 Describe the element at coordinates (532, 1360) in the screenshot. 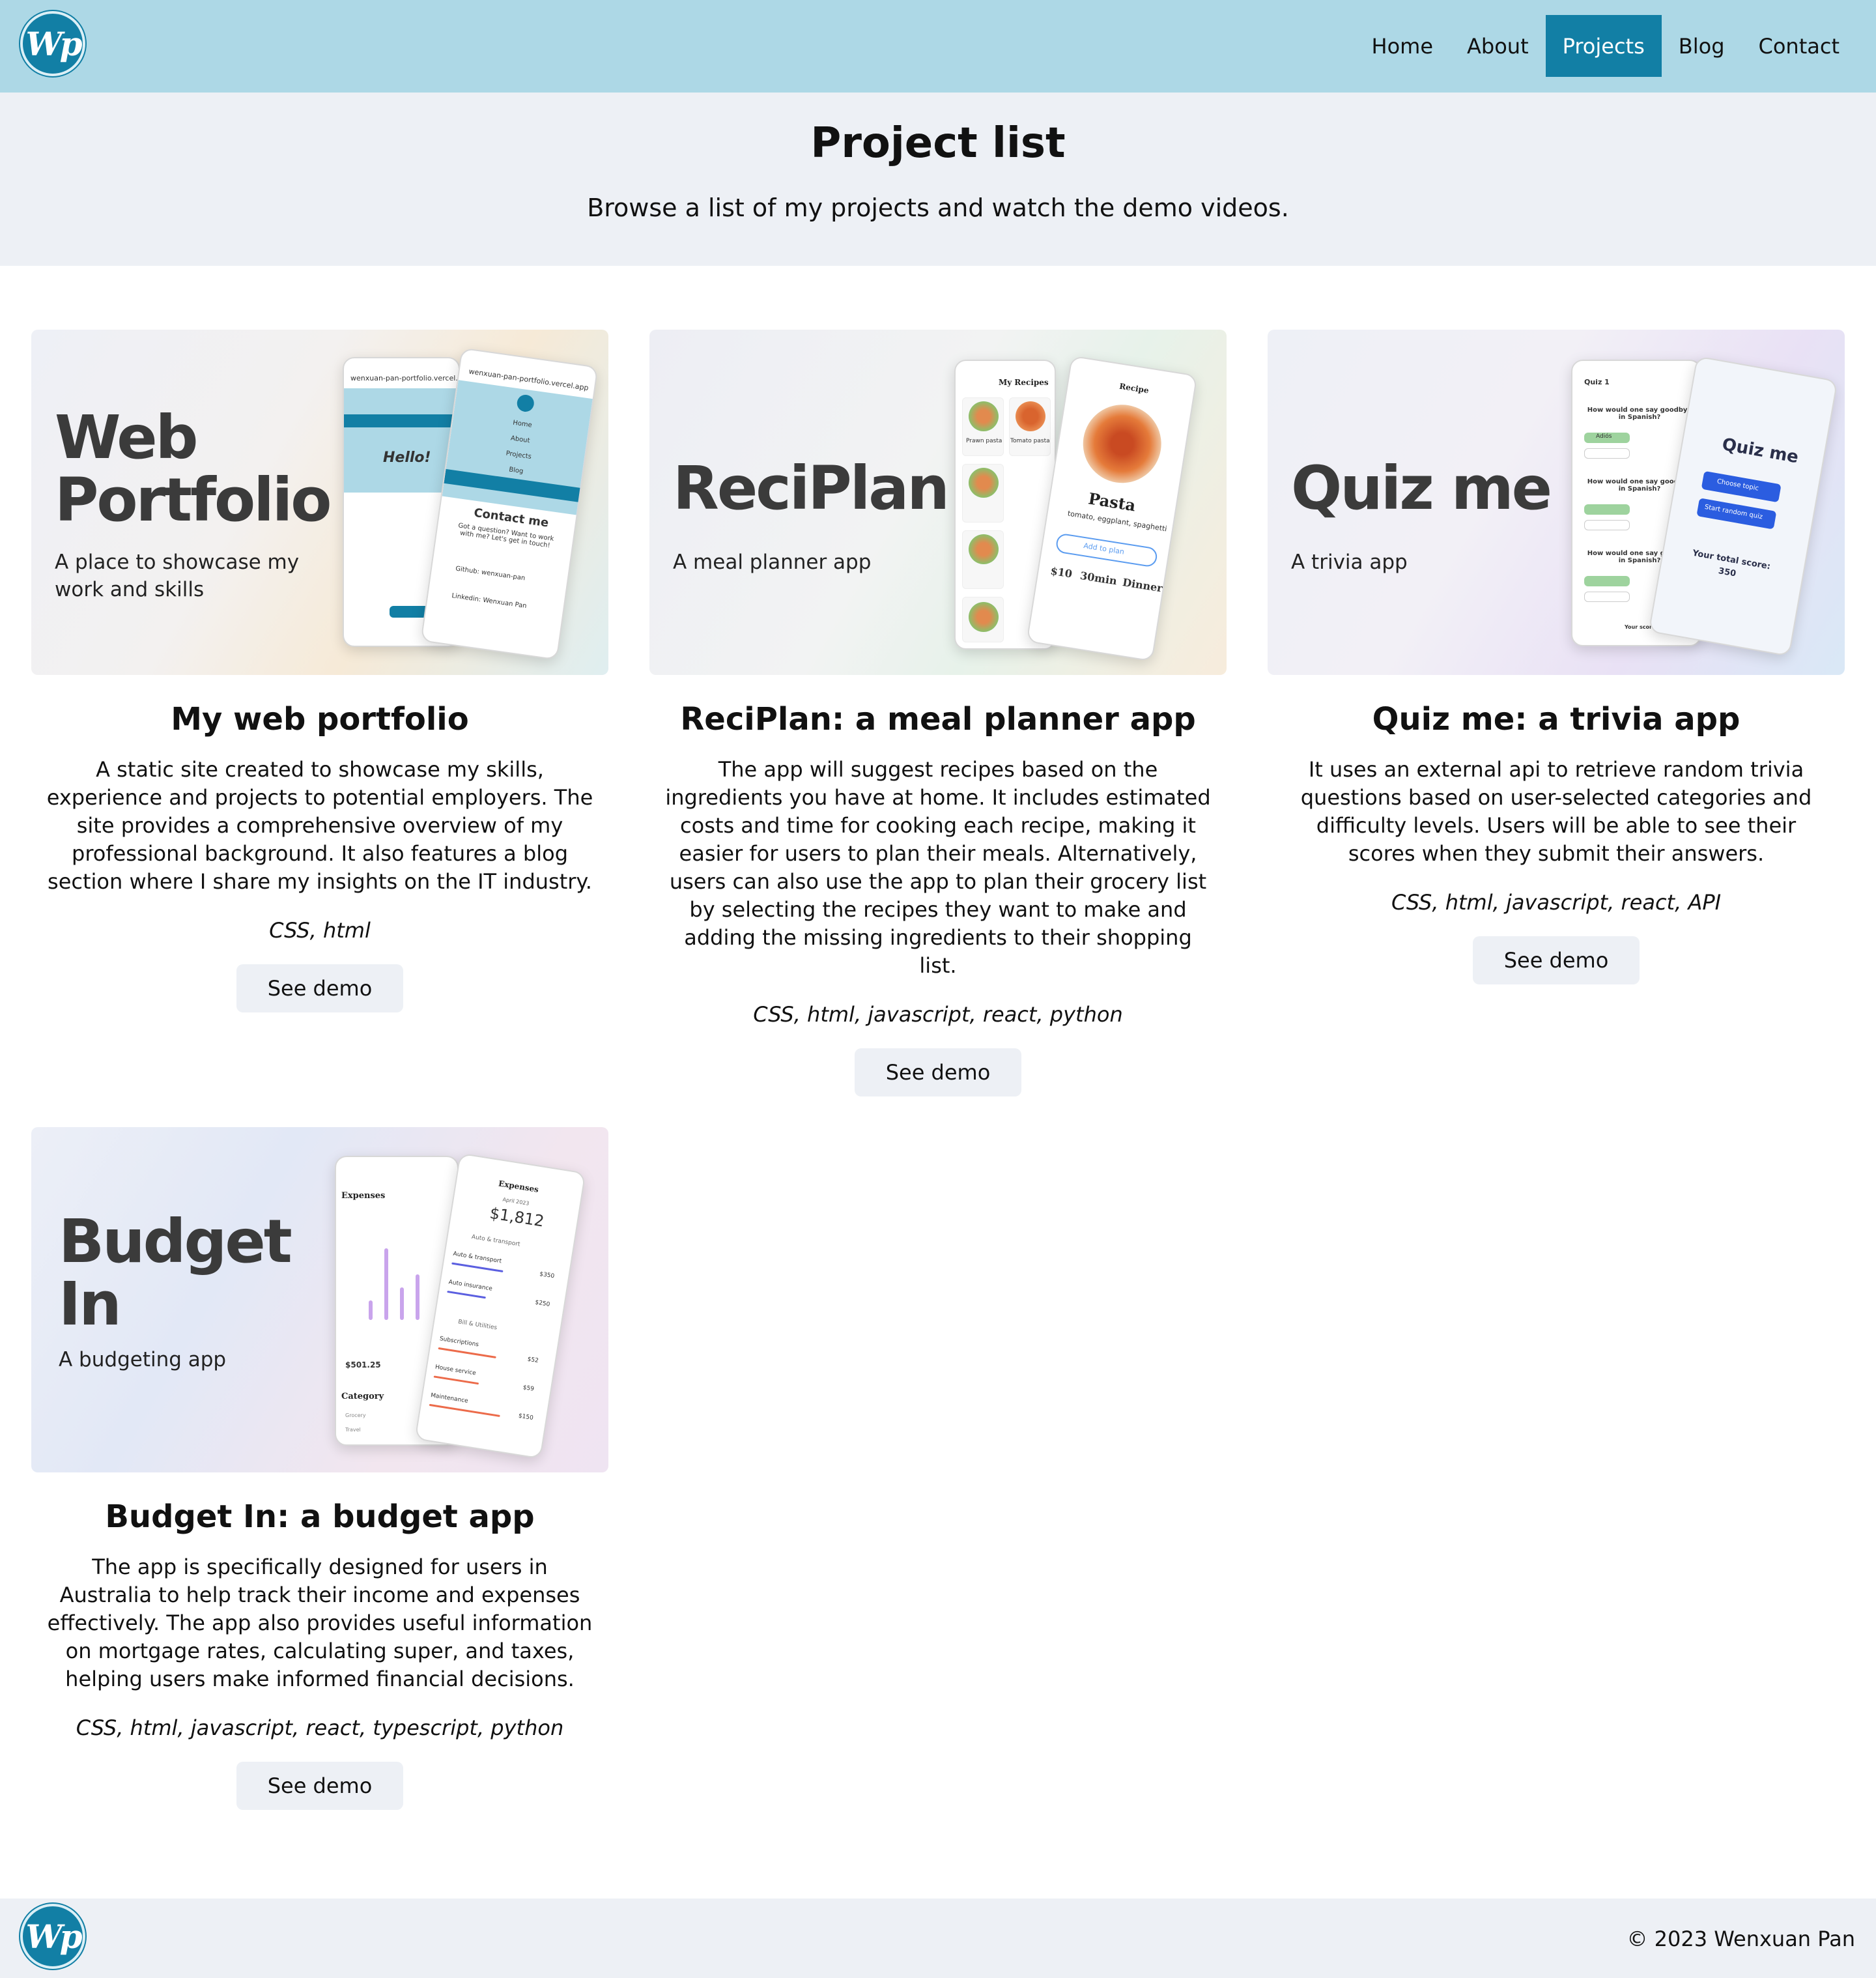

I see `mini-row-value: $52` at that location.